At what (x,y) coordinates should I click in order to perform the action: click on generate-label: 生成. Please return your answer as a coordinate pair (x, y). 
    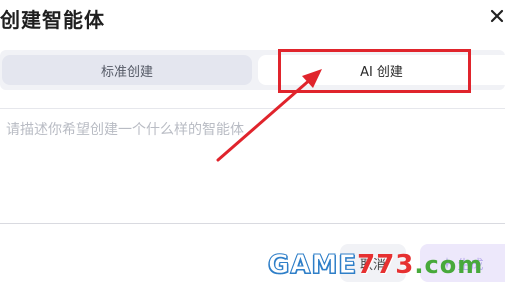
    Looking at the image, I should click on (470, 265).